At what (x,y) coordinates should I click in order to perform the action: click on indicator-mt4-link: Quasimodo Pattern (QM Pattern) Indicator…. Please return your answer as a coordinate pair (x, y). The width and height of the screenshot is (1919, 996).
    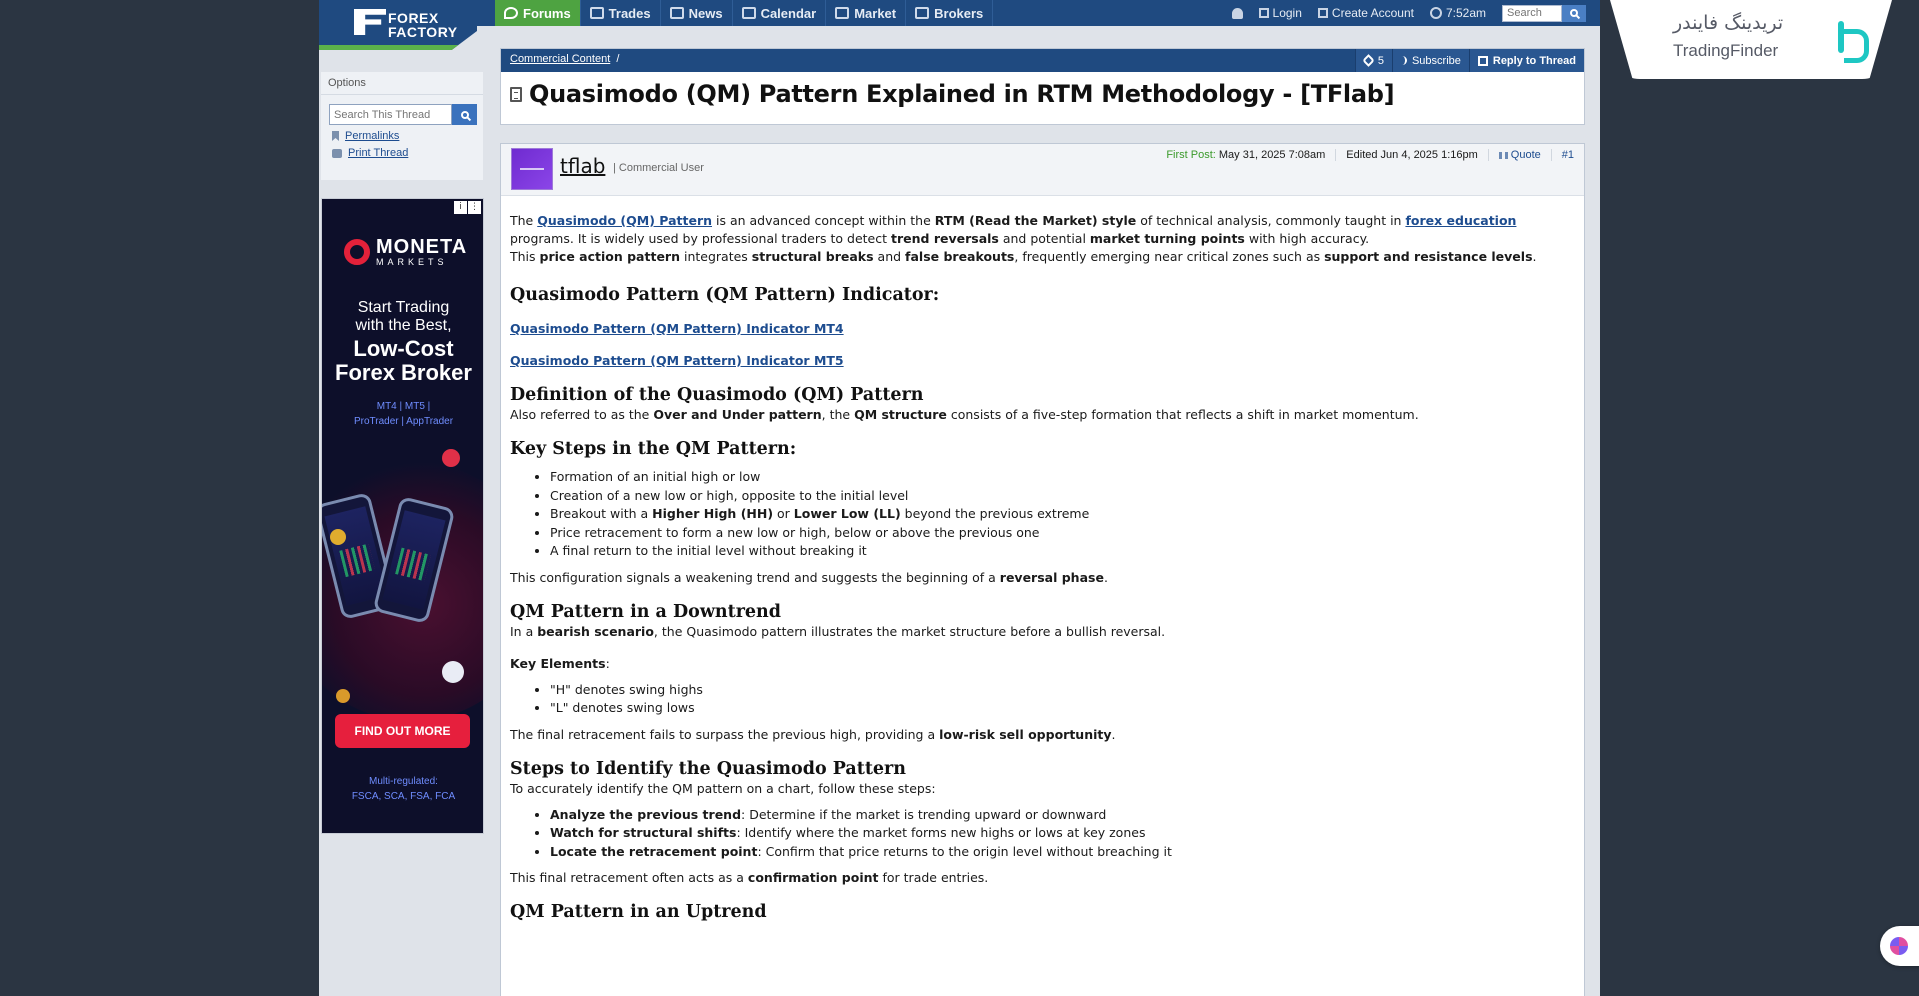
    Looking at the image, I should click on (677, 328).